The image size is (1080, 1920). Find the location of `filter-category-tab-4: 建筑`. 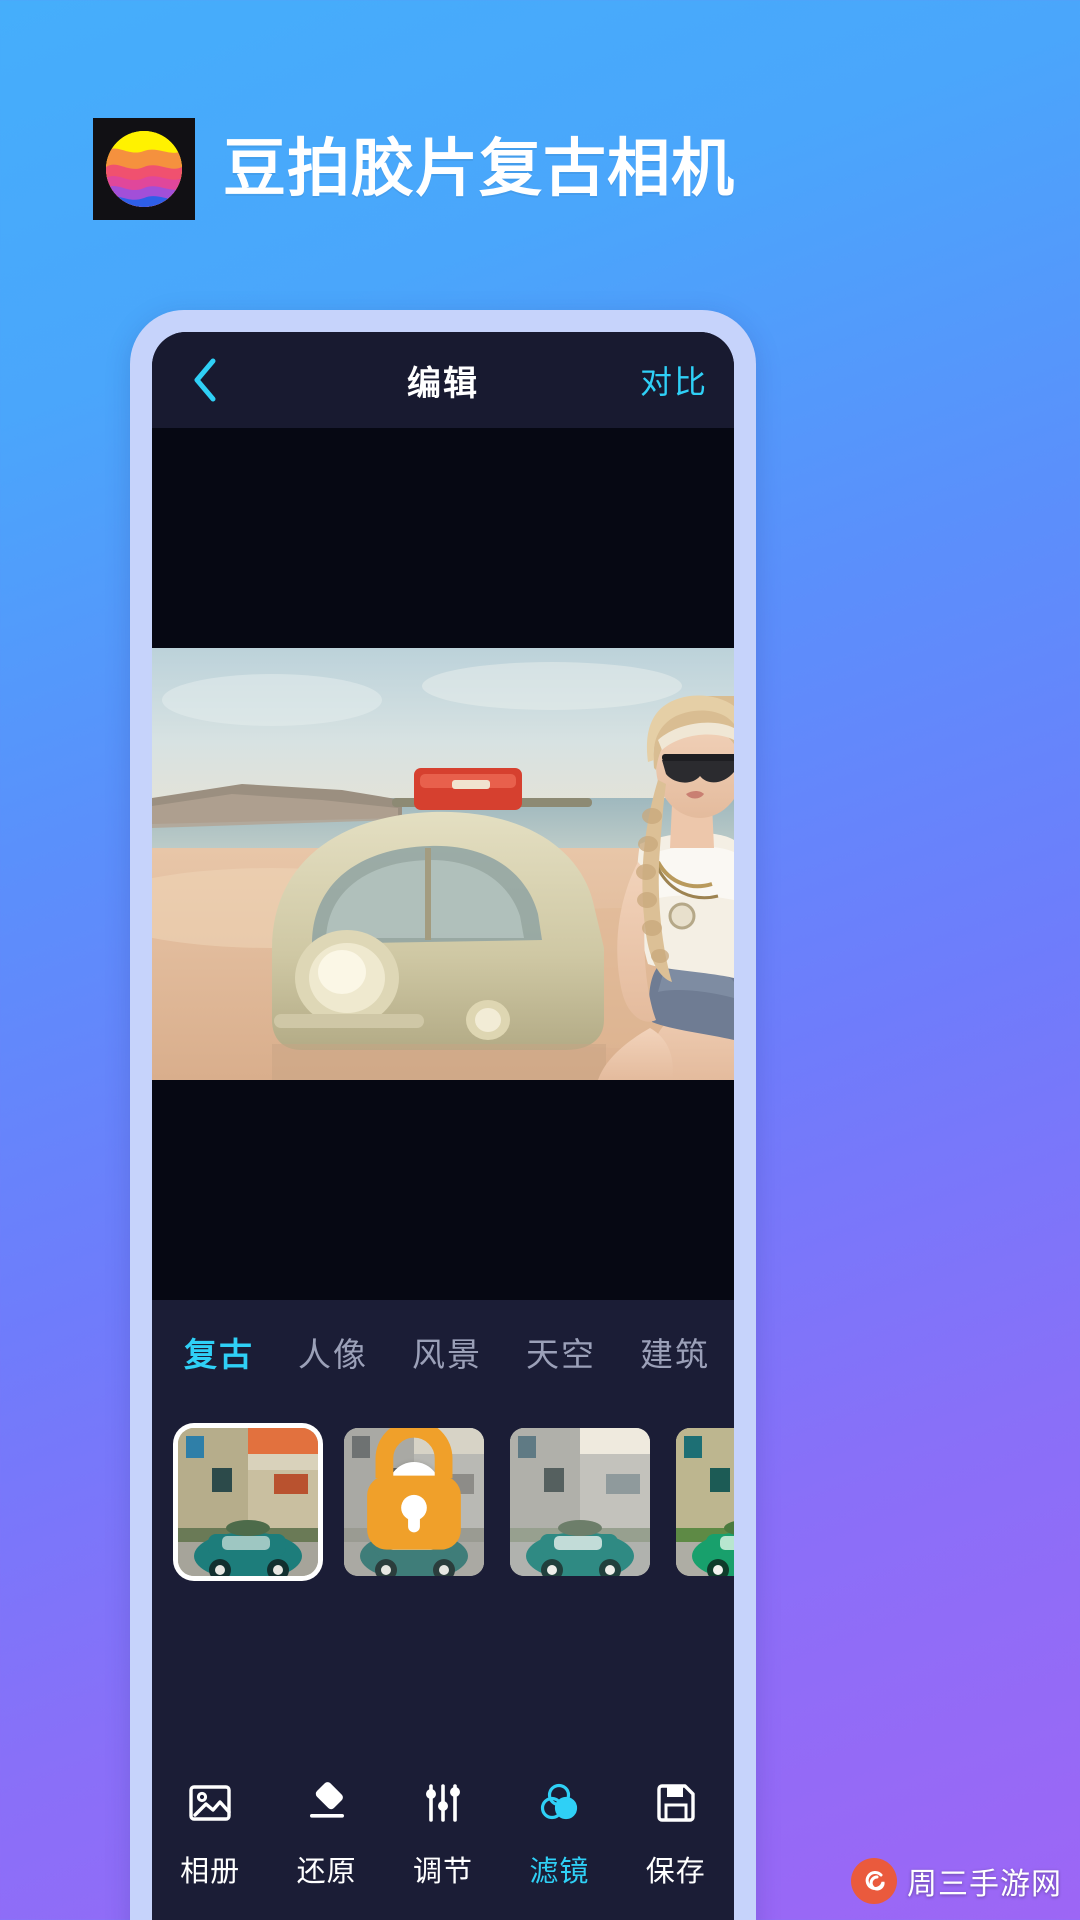

filter-category-tab-4: 建筑 is located at coordinates (675, 1352).